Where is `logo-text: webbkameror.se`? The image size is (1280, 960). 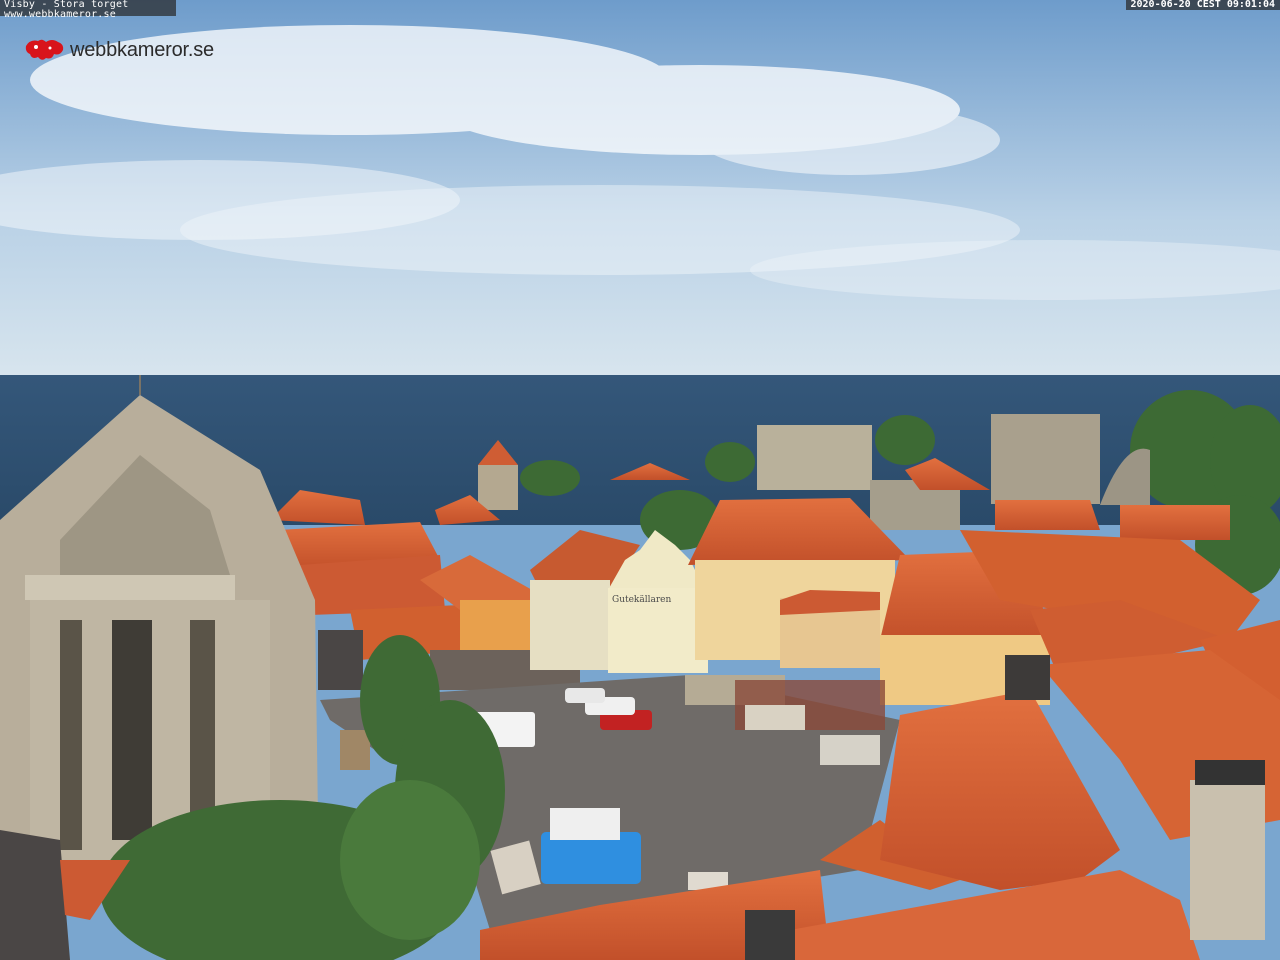 logo-text: webbkameror.se is located at coordinates (142, 49).